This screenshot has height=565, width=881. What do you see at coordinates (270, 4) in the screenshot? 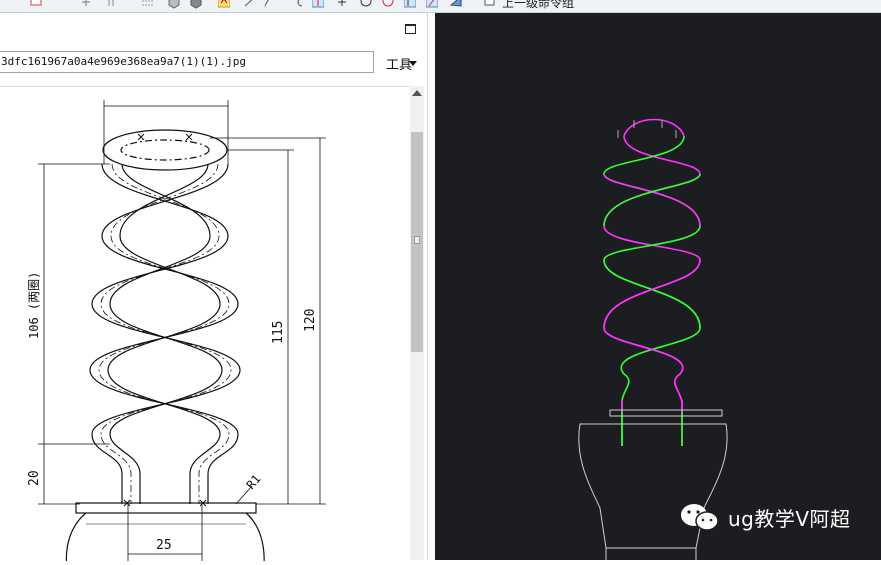
I see `arc-icon` at bounding box center [270, 4].